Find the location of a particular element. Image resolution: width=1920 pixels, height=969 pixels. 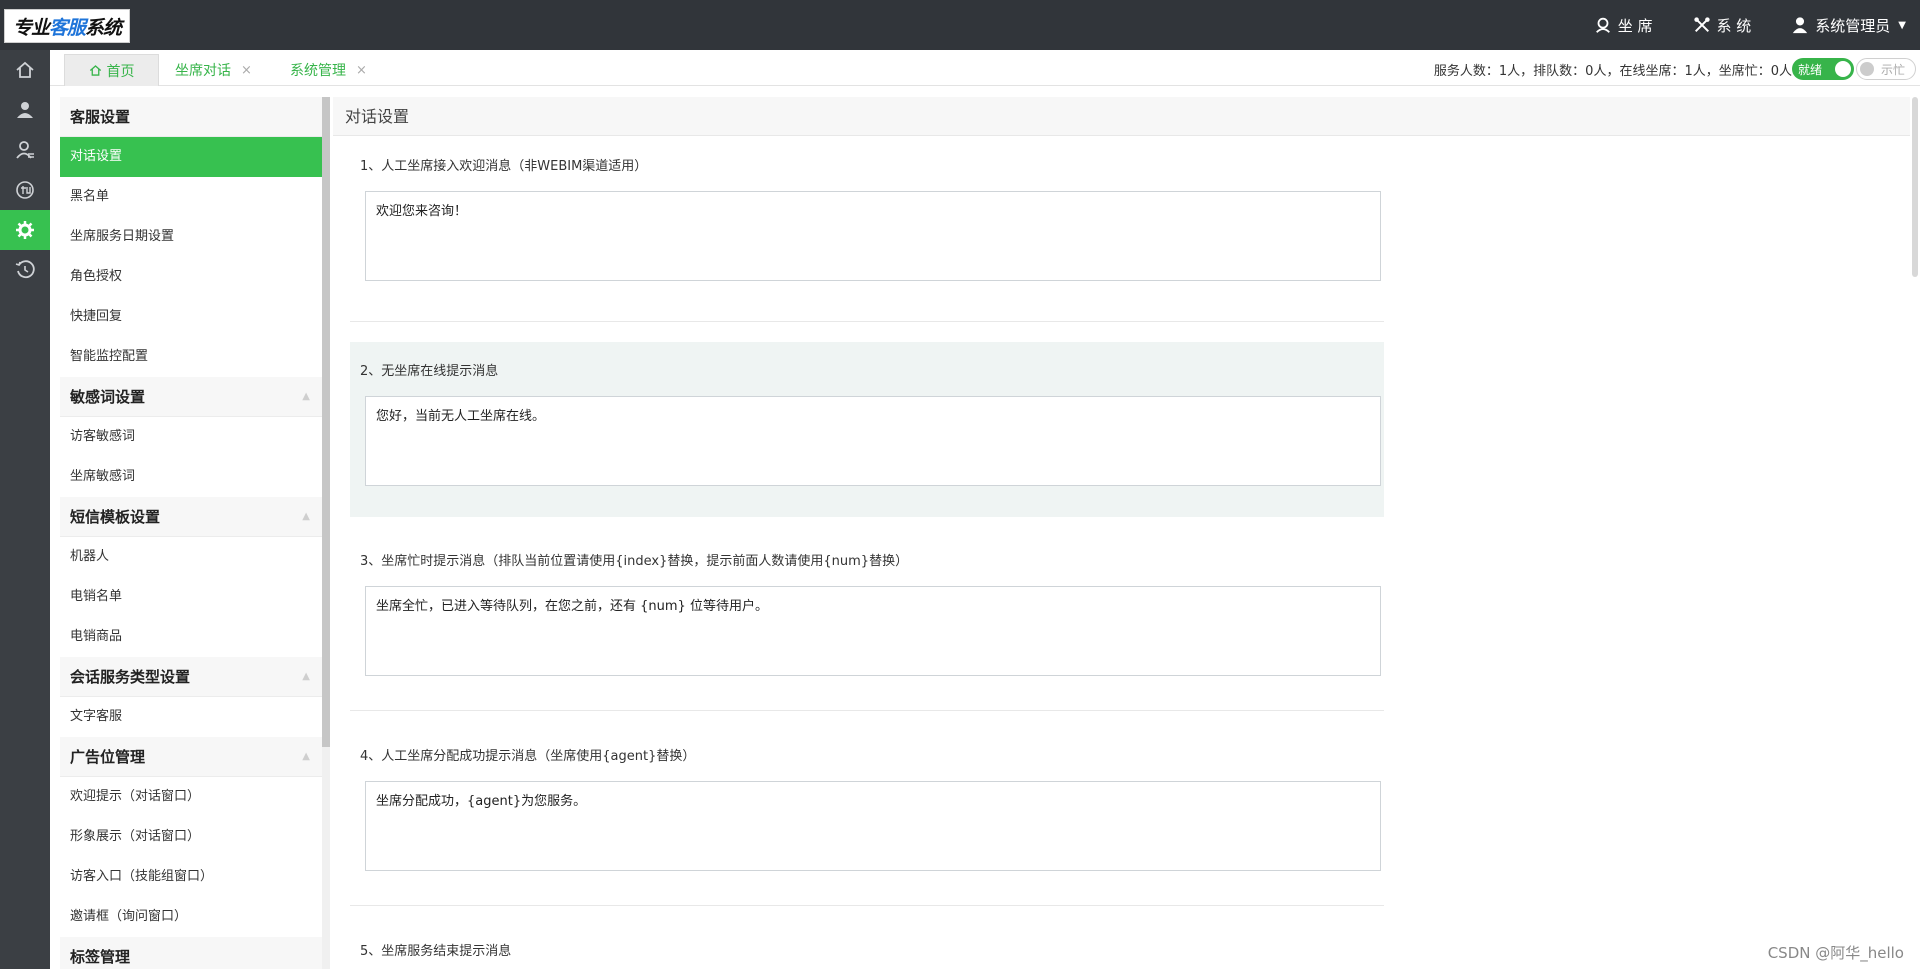

menu-item-image-display: 形象展示（对话窗口） is located at coordinates (191, 837).